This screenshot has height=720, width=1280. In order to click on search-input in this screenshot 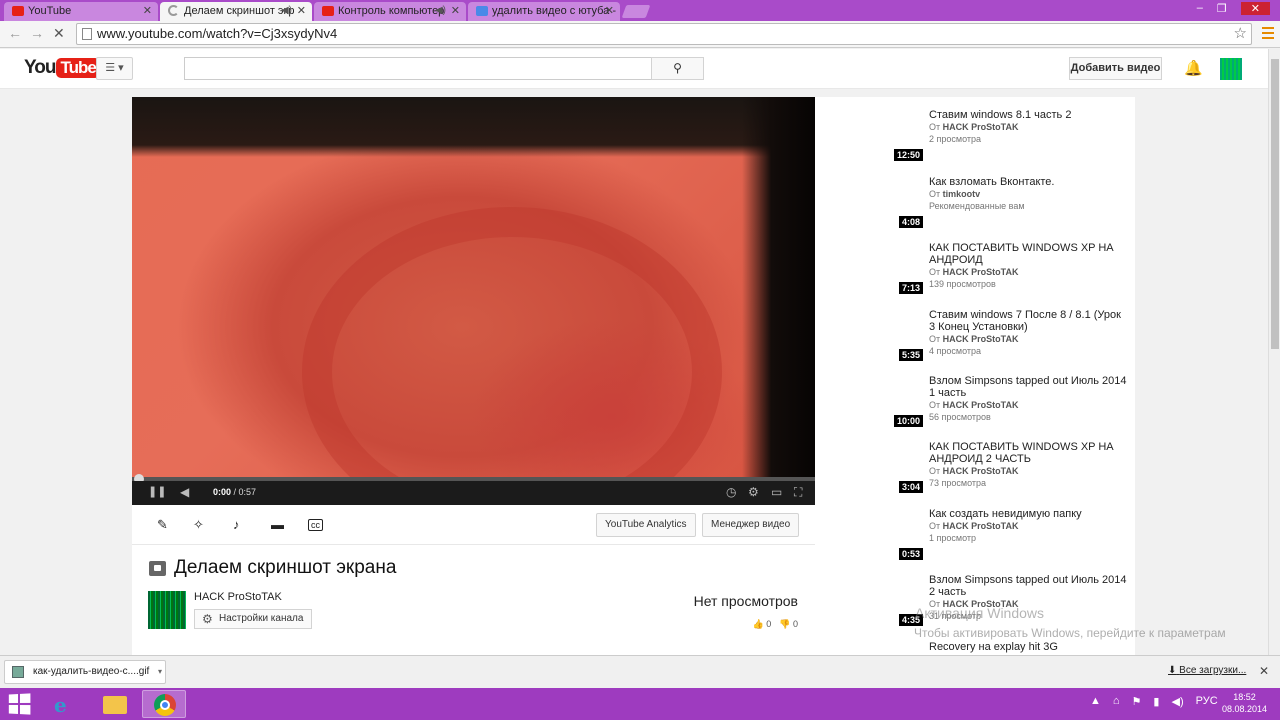, I will do `click(418, 68)`.